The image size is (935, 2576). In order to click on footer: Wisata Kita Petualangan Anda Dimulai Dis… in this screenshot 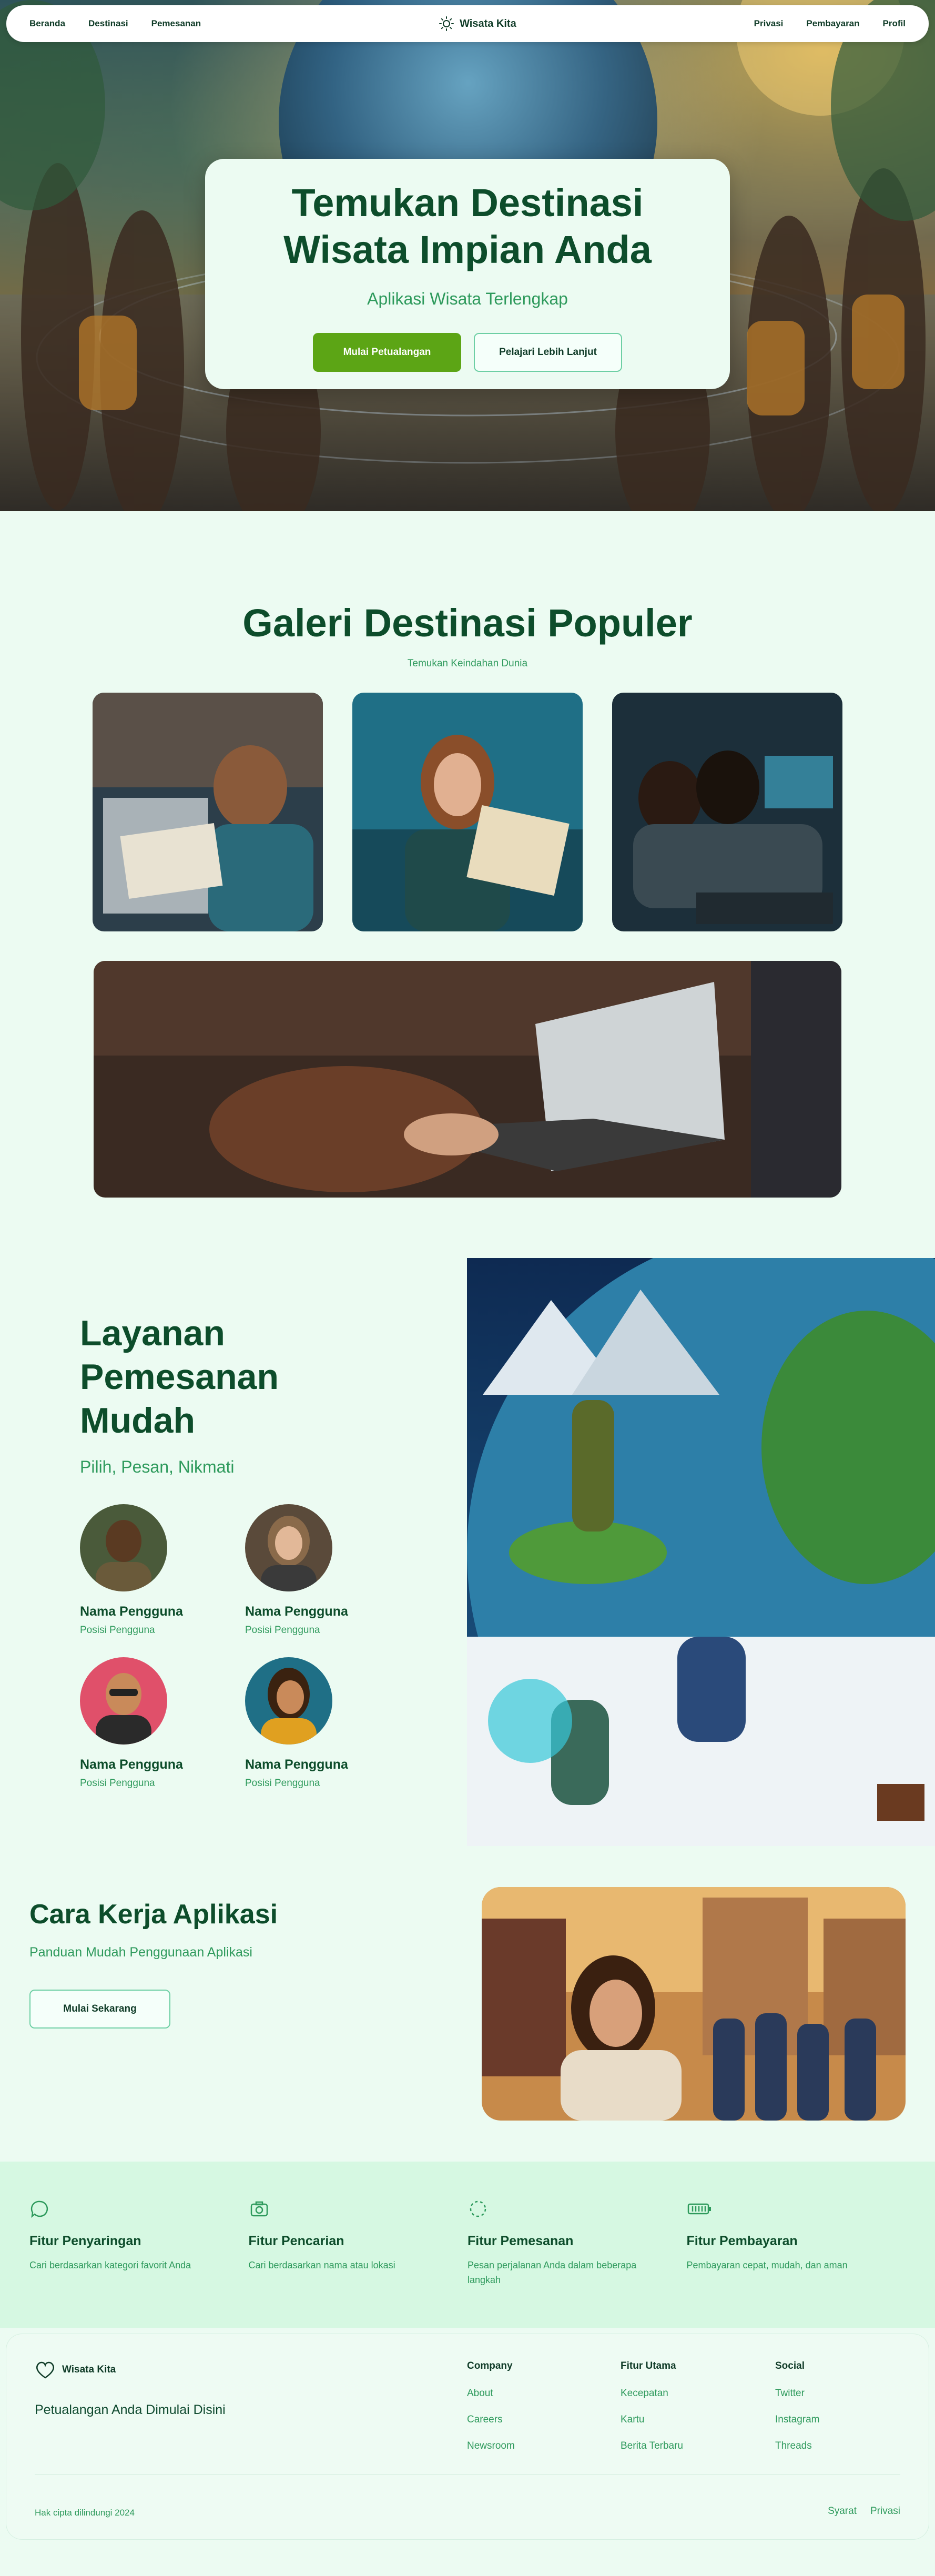, I will do `click(467, 2437)`.